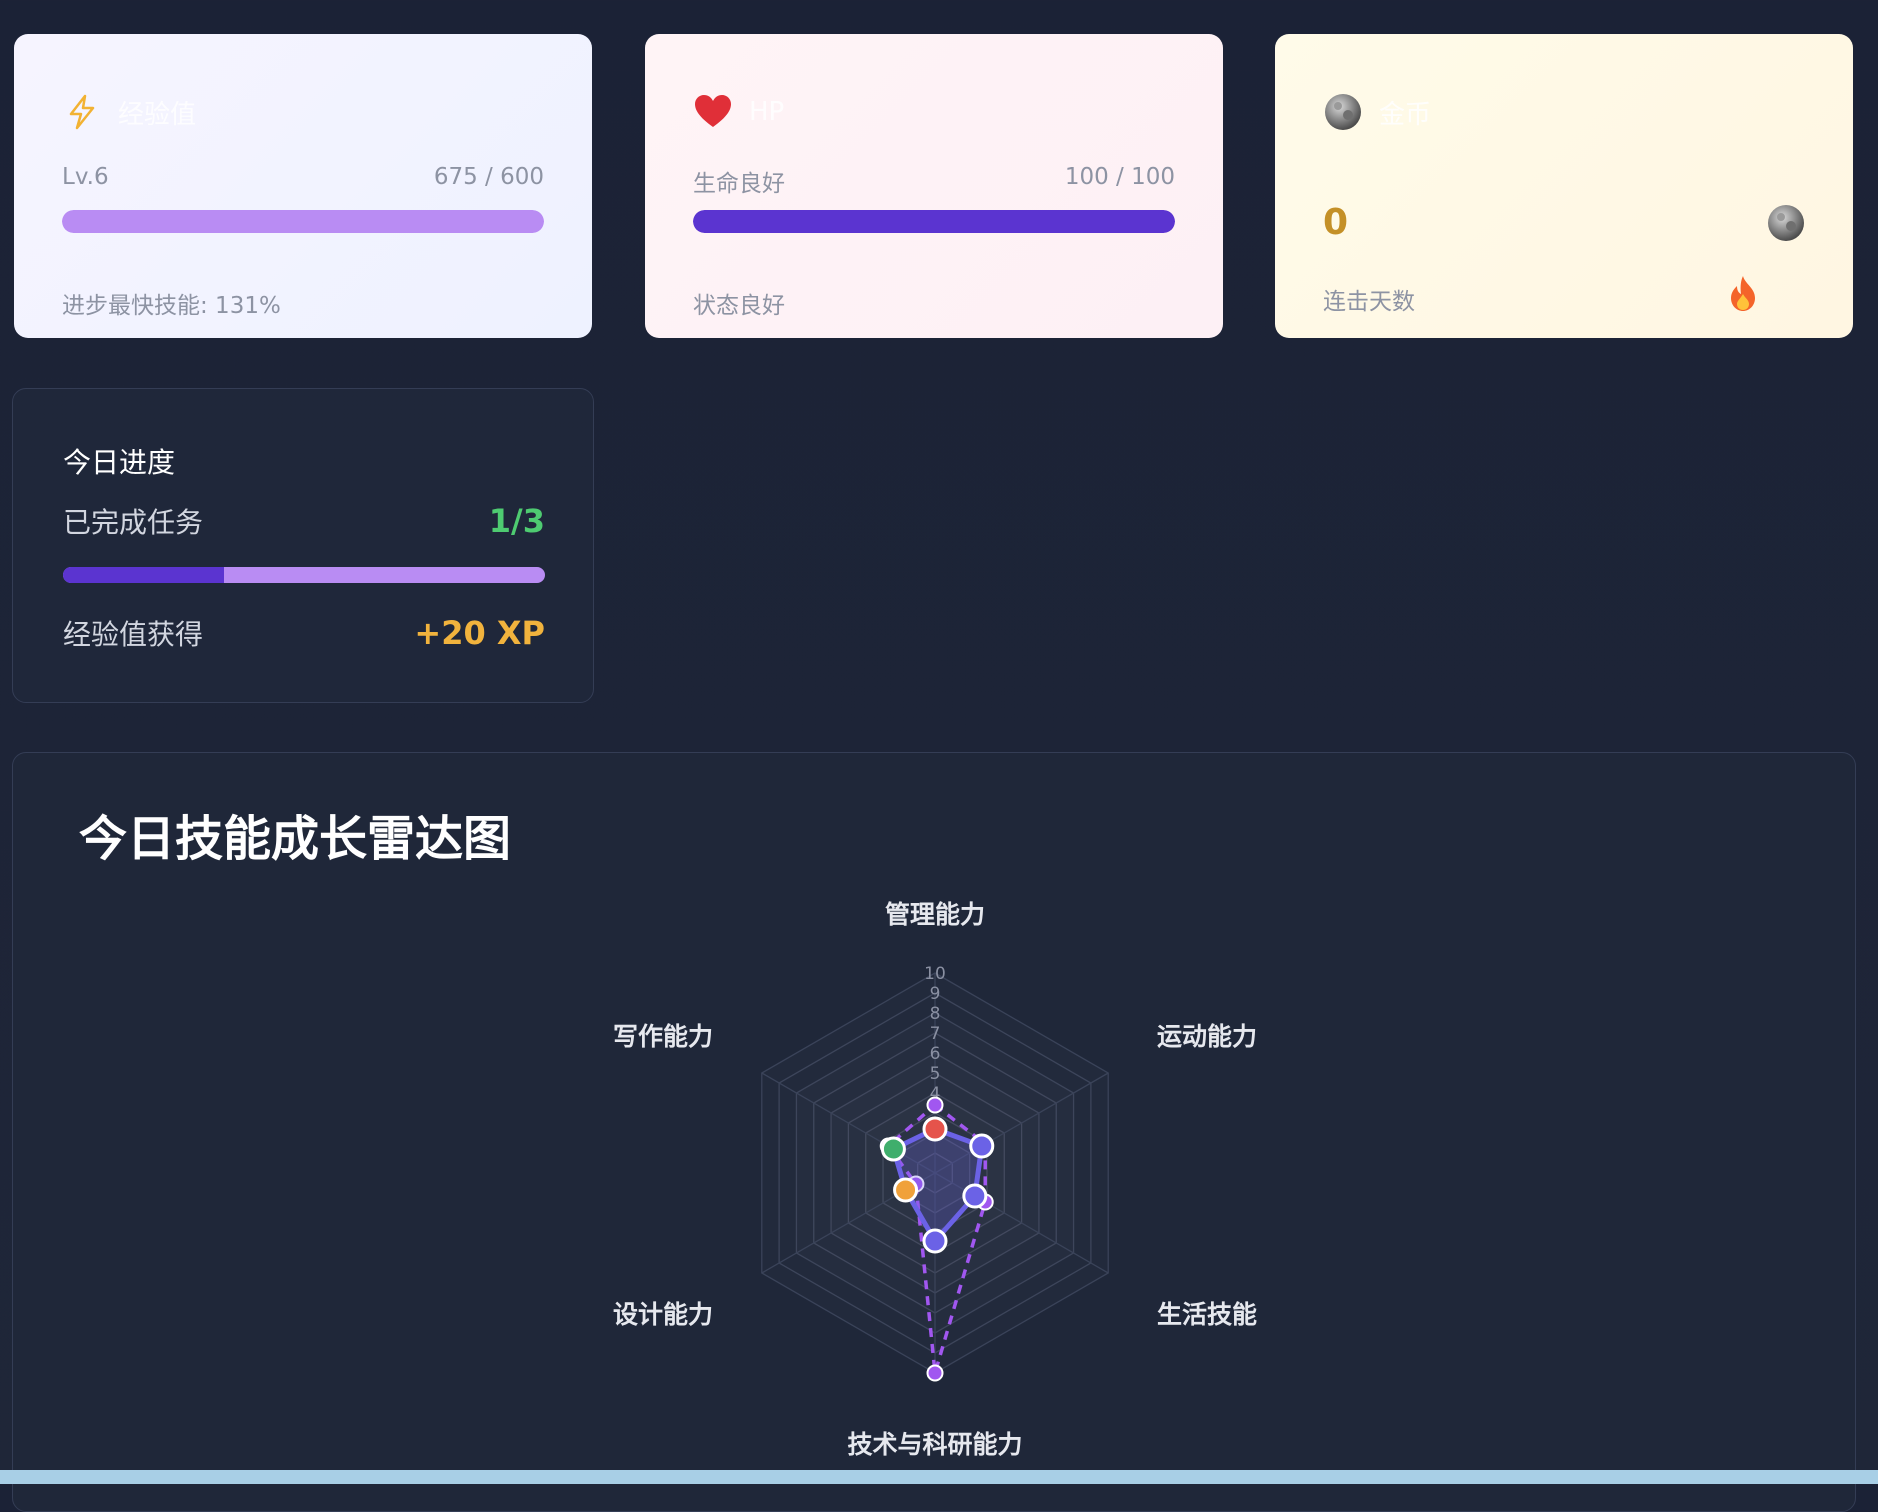 This screenshot has width=1878, height=1512. Describe the element at coordinates (935, 1054) in the screenshot. I see `radar-tick-label: 6` at that location.